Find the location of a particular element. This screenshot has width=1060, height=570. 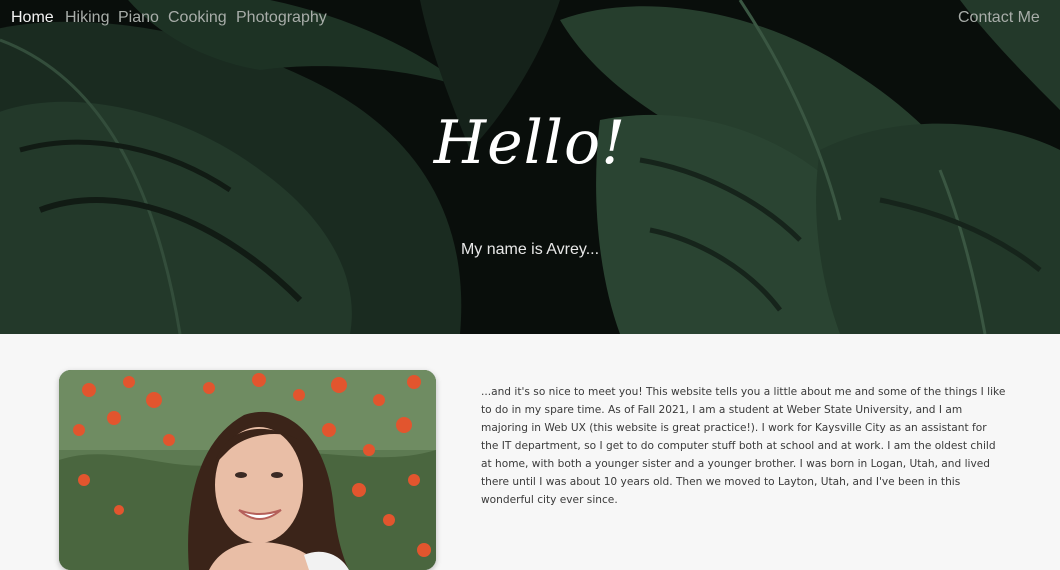

nav-photography: Photography is located at coordinates (281, 18).